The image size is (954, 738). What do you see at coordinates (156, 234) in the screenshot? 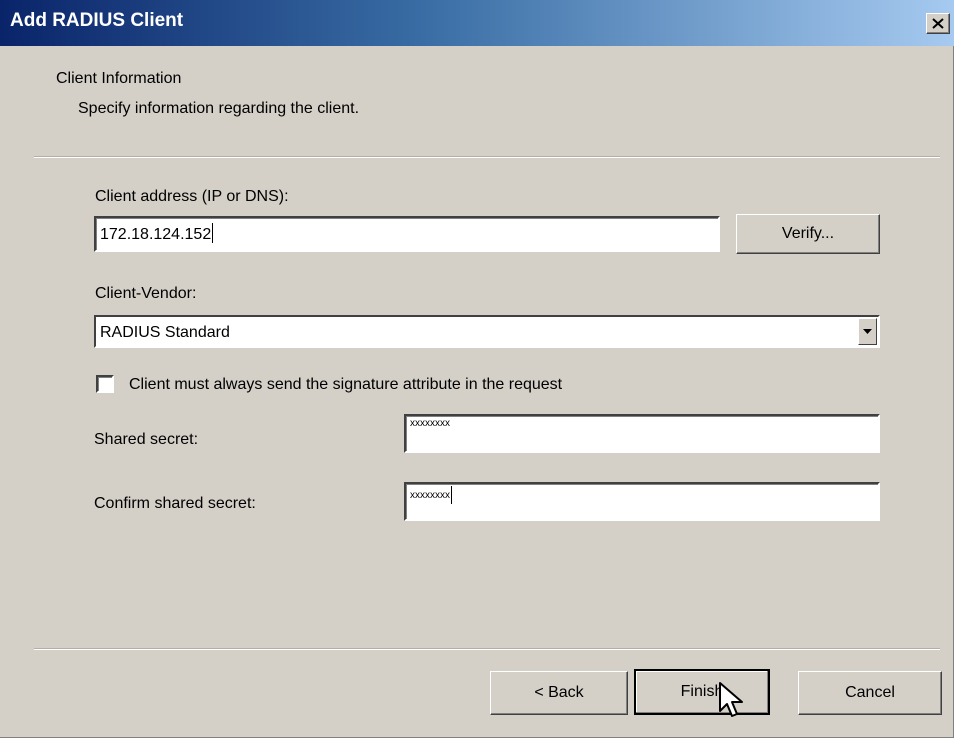
I see `client-address-value: 172.18.124.152` at bounding box center [156, 234].